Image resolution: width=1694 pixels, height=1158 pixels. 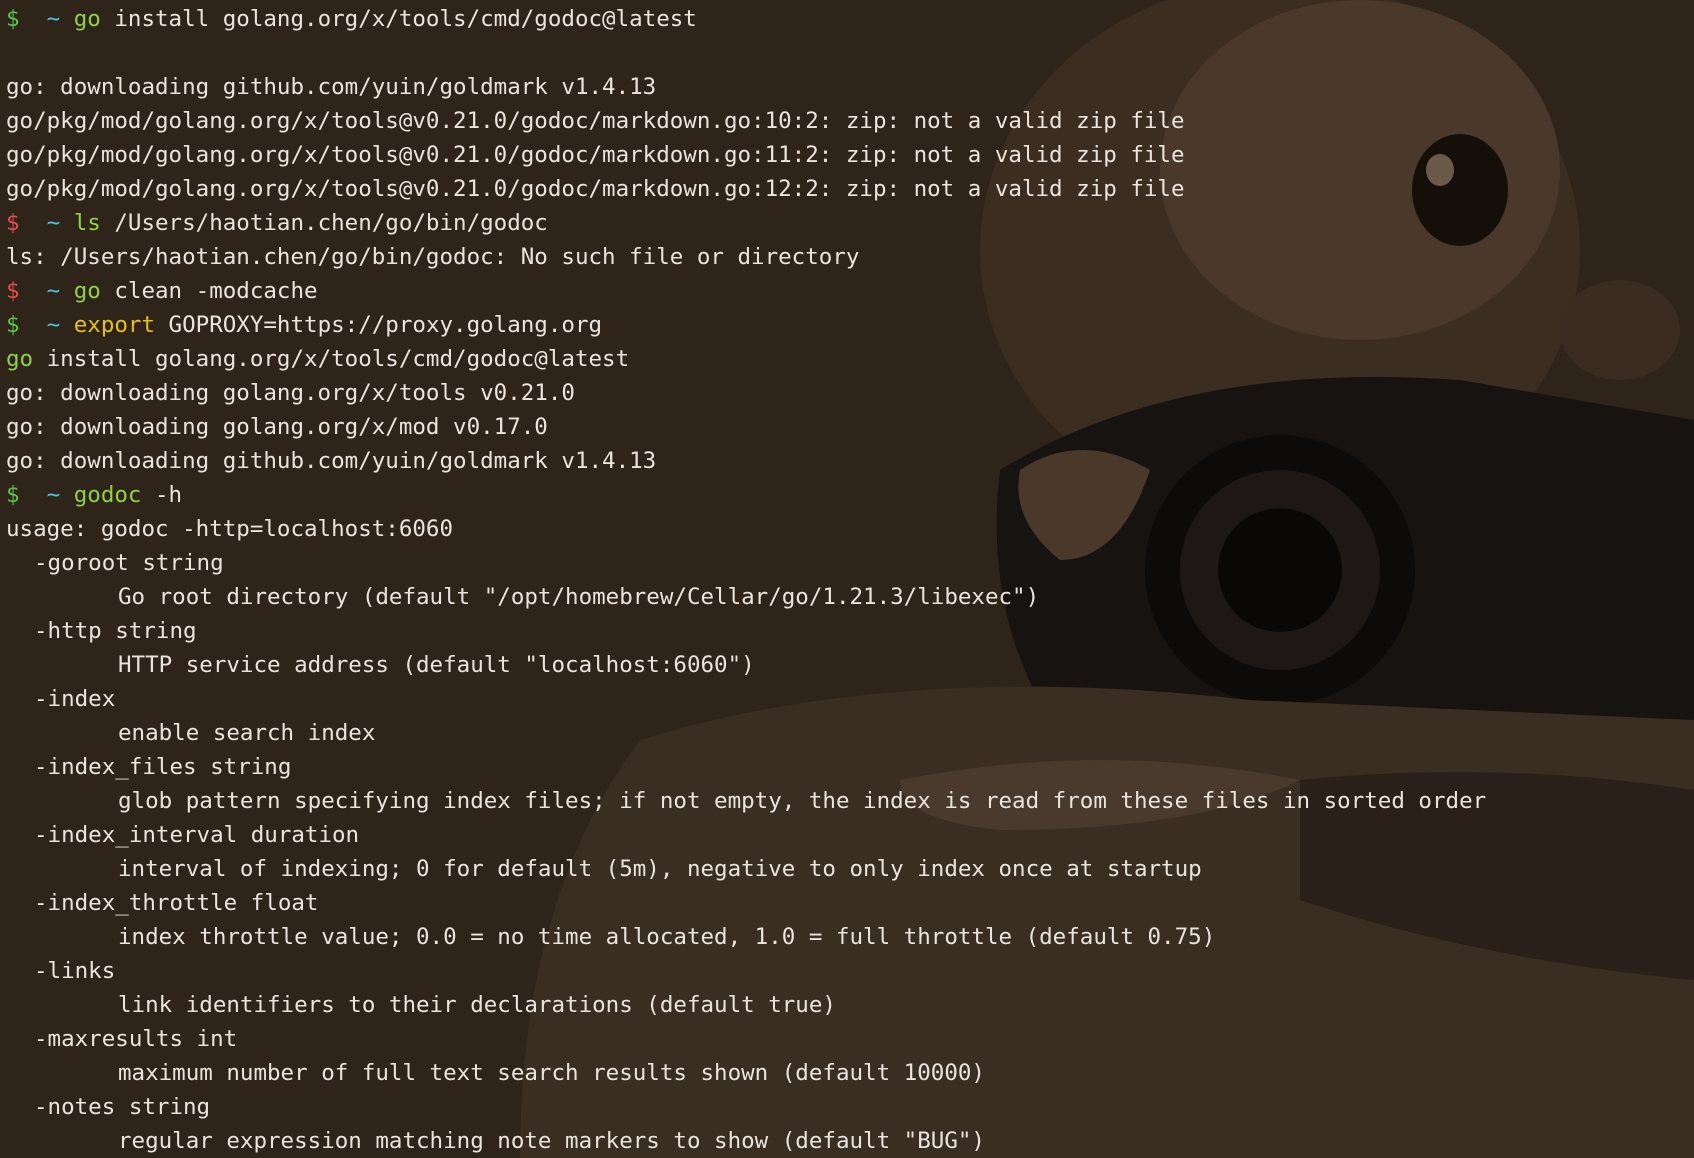 What do you see at coordinates (75, 971) in the screenshot?
I see `flag-line: -links` at bounding box center [75, 971].